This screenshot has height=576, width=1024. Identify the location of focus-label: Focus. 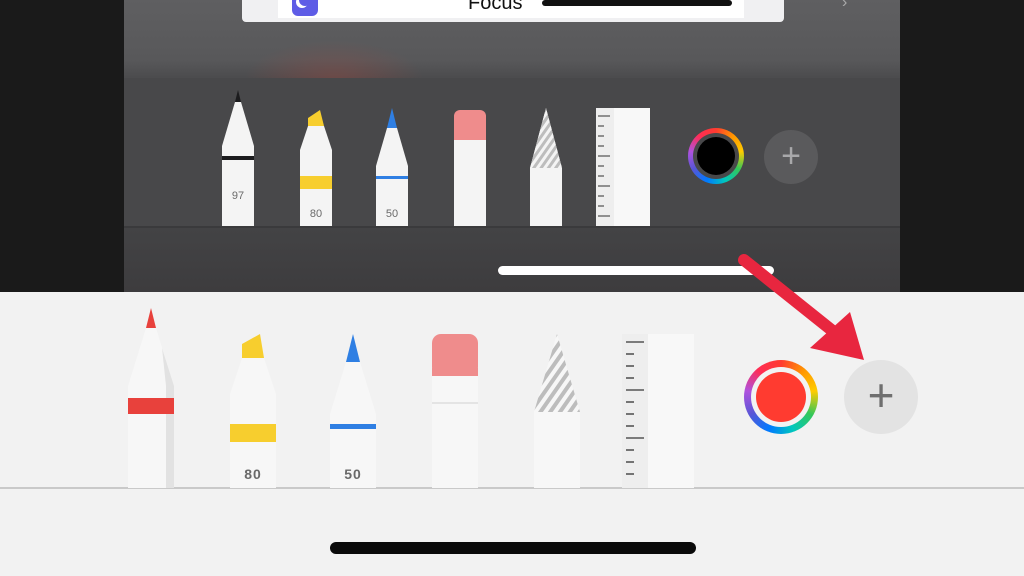
(495, 7).